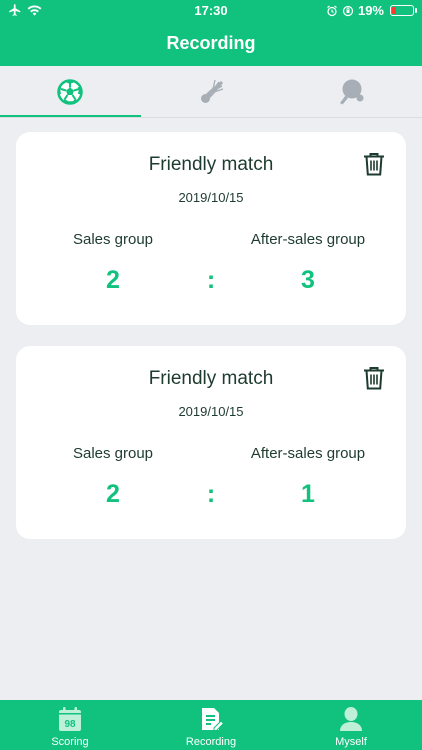 The image size is (422, 750). What do you see at coordinates (403, 10) in the screenshot?
I see `battery-icon` at bounding box center [403, 10].